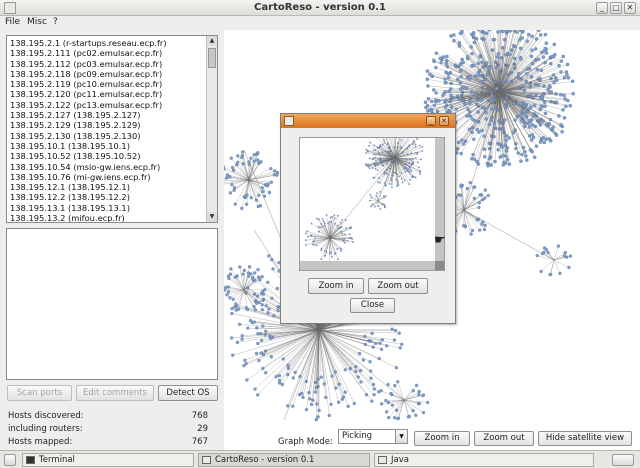 Image resolution: width=640 pixels, height=468 pixels. What do you see at coordinates (108, 416) in the screenshot?
I see `stat-hosts-discovered: Hosts discovered: 768` at bounding box center [108, 416].